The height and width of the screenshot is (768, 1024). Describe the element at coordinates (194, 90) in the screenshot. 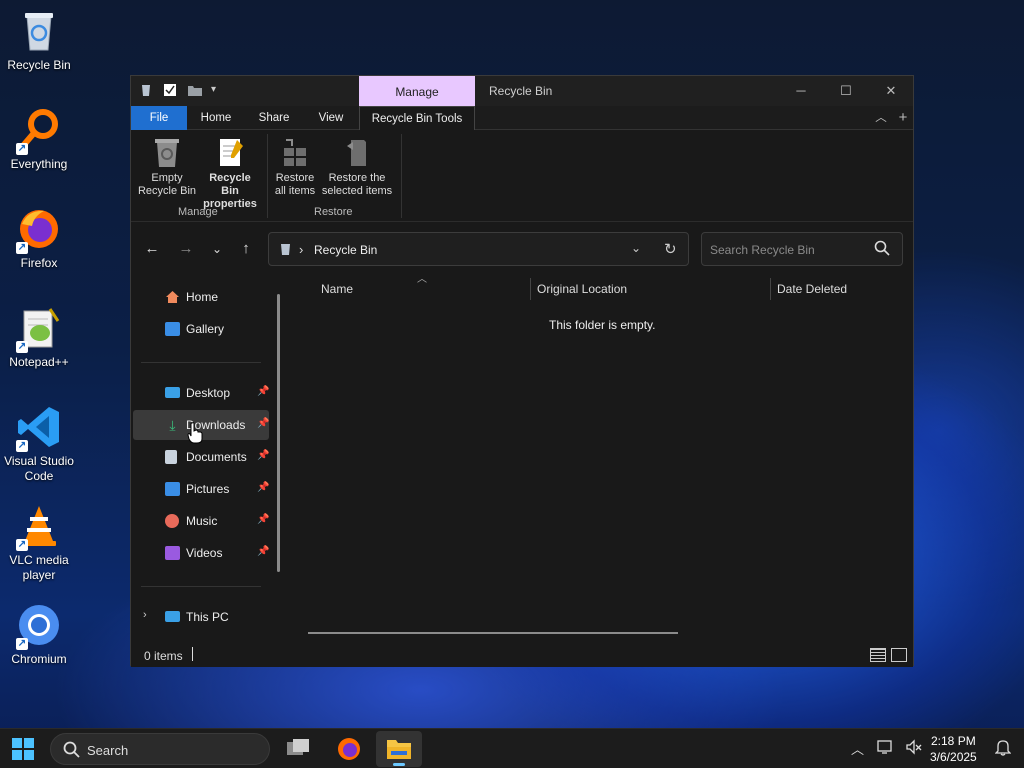

I see `new-folder-icon` at that location.